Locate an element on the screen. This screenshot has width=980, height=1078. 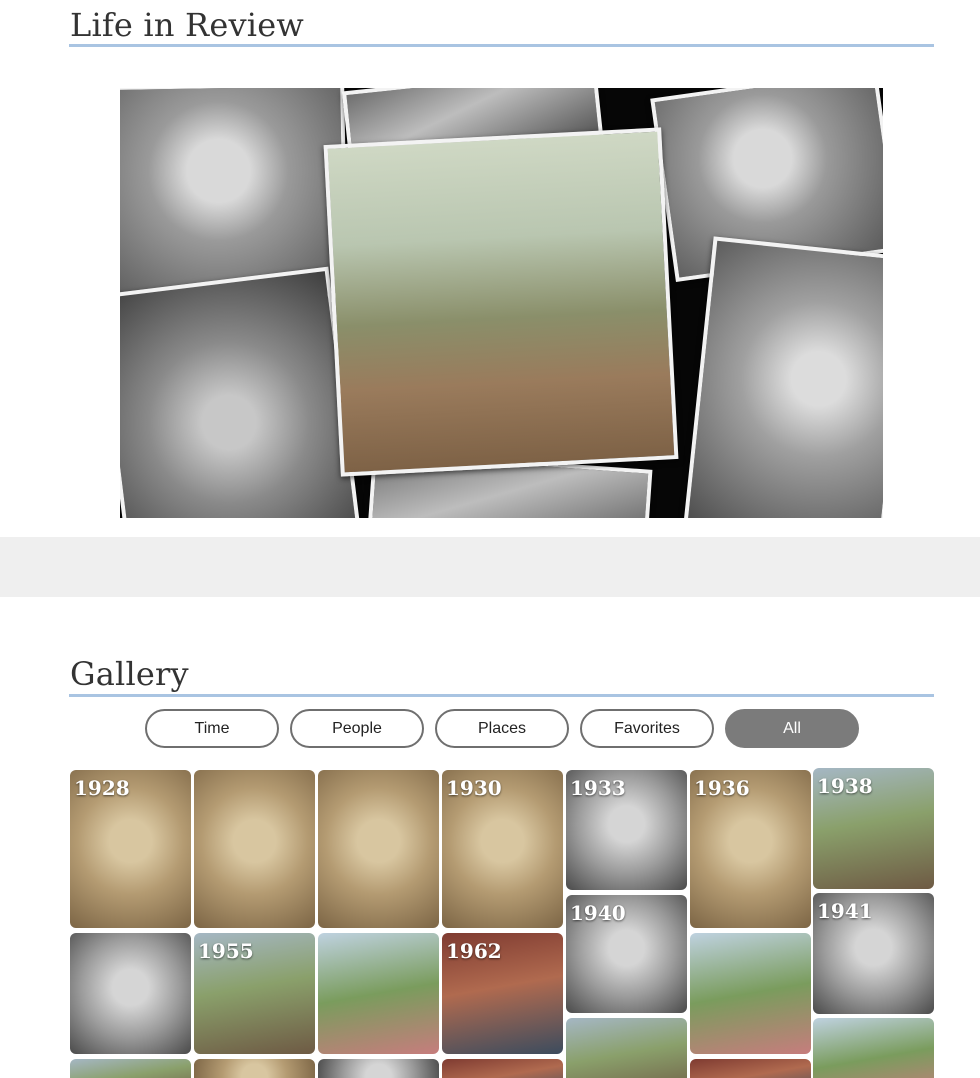
gallery-filter-bar: Time People Places Favorites All is located at coordinates (502, 728).